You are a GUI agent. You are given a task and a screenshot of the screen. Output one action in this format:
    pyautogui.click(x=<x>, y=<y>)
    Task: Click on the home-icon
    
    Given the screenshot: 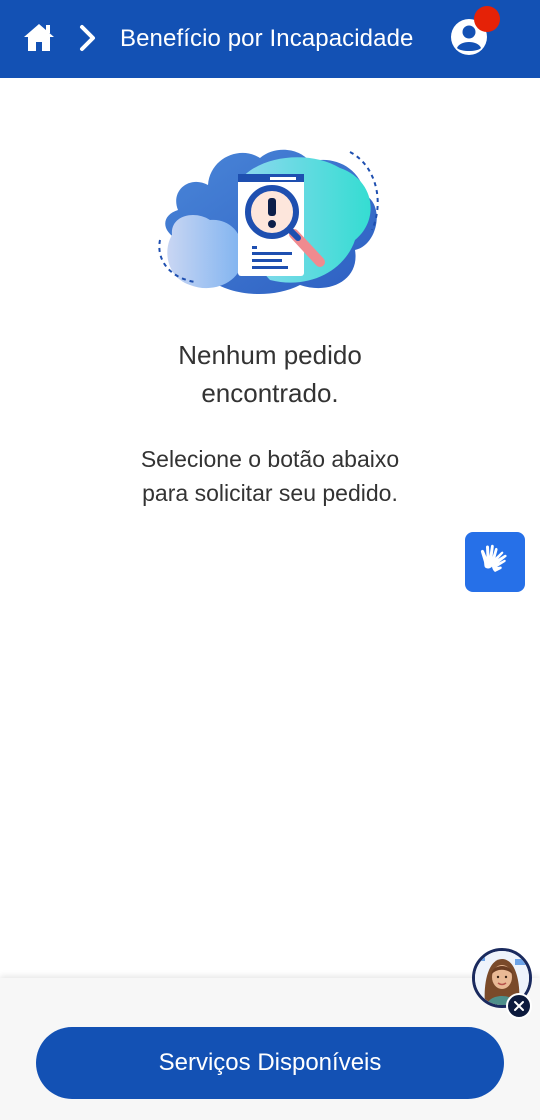 What is the action you would take?
    pyautogui.click(x=39, y=37)
    